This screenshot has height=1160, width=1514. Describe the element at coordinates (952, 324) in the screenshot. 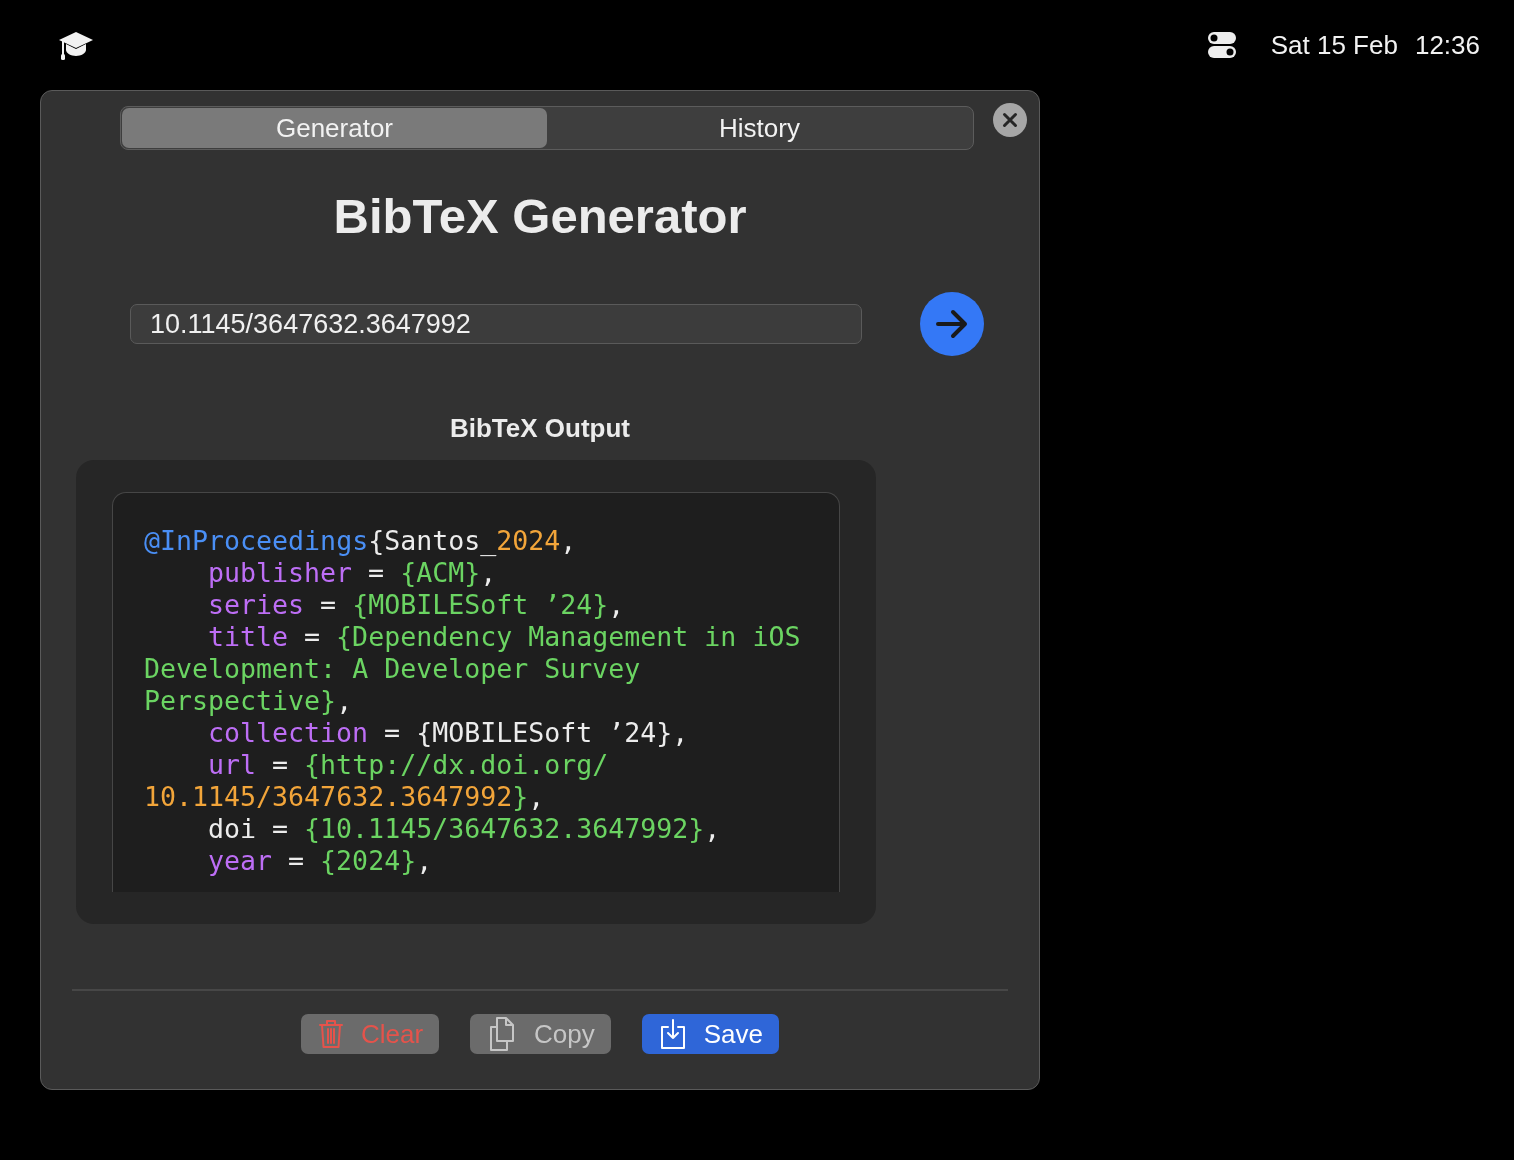

I see `arrow-right-icon` at that location.